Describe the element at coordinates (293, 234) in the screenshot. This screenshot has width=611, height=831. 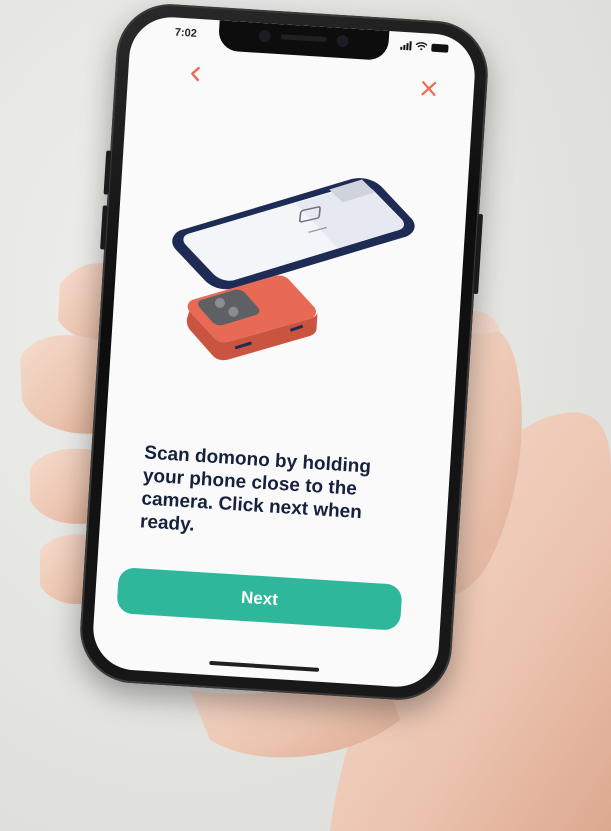
I see `phone-outline-graphic` at that location.